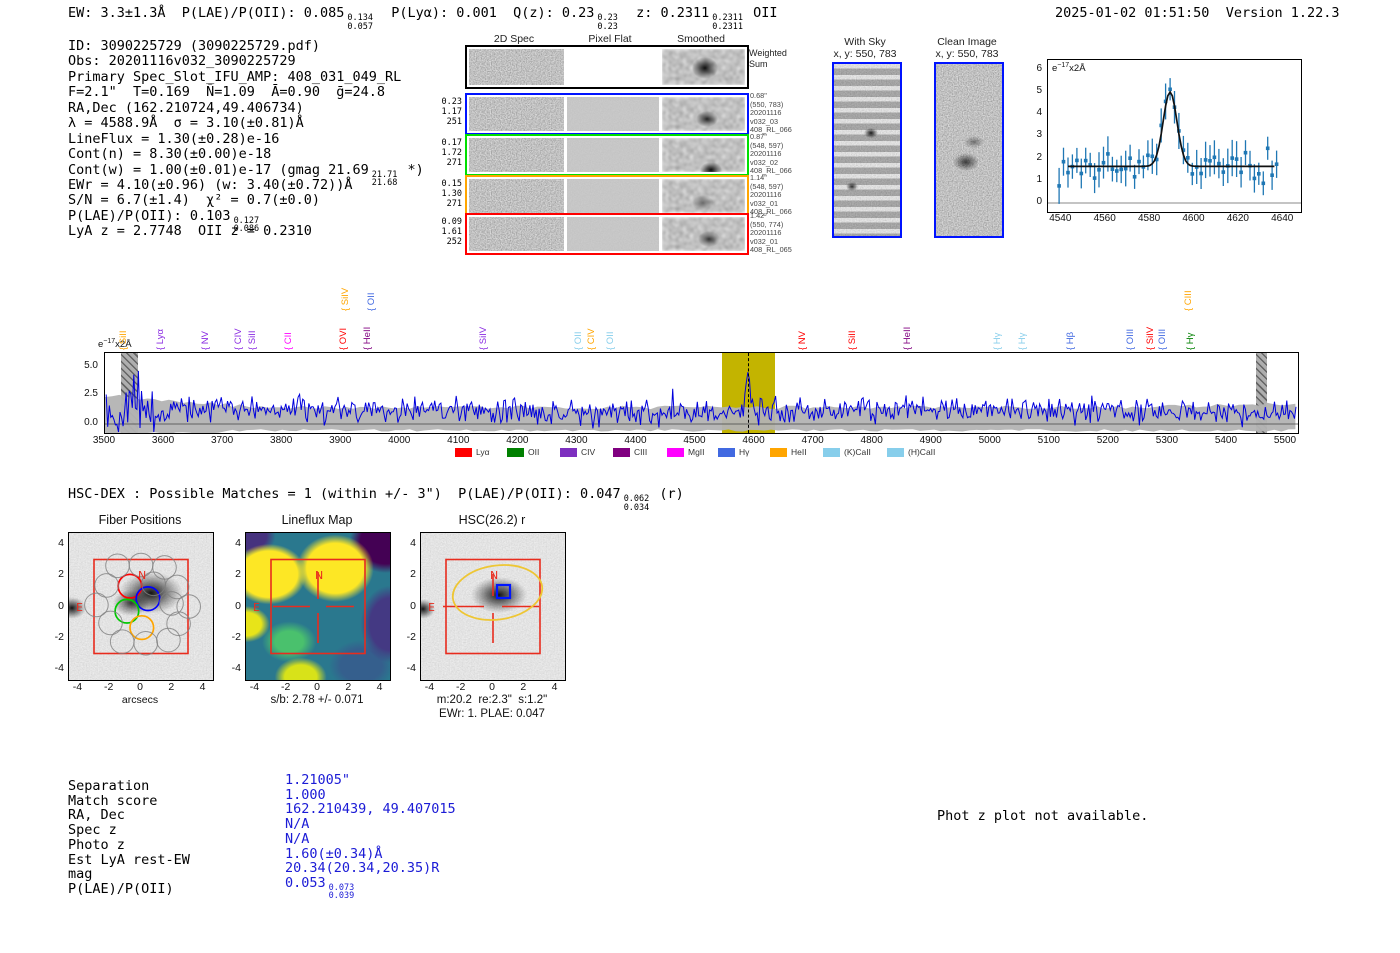 The image size is (1400, 953). Describe the element at coordinates (194, 200) in the screenshot. I see `info-line: S/N = 6.7(±1.4) χ² = 0.7(±0.0)` at that location.